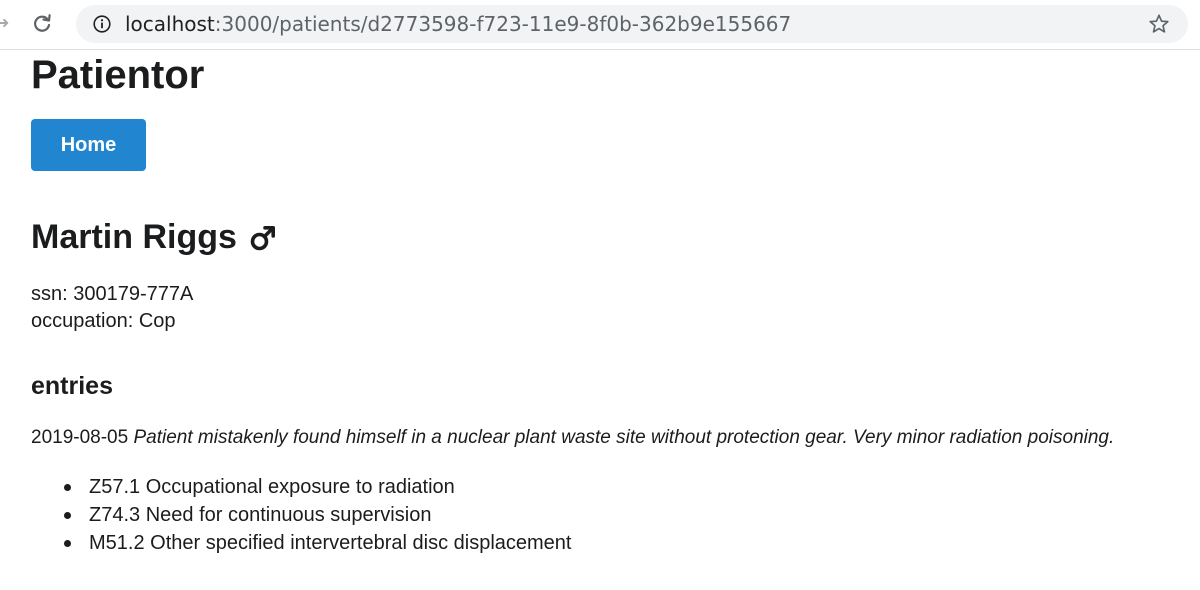 The image size is (1200, 590). I want to click on url-host: localhost, so click(170, 24).